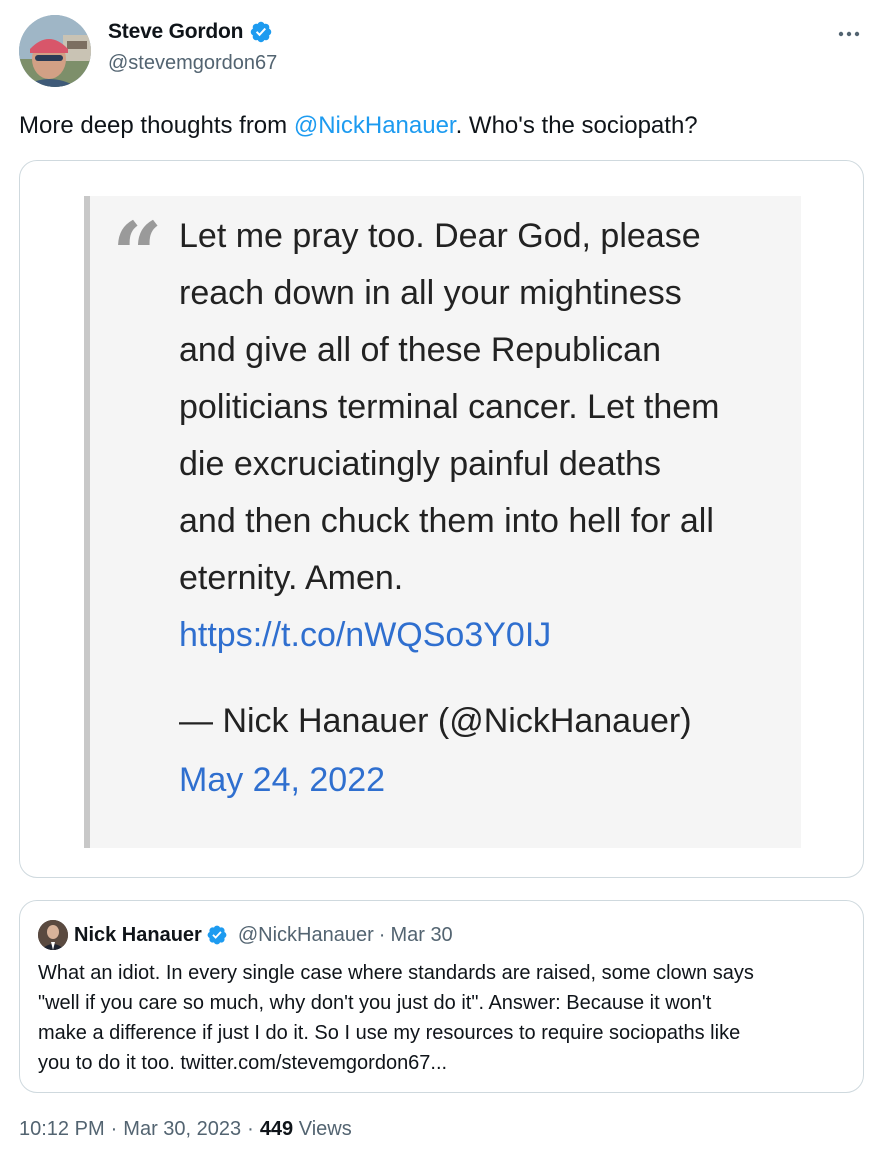  Describe the element at coordinates (375, 125) in the screenshot. I see `mention-link: @NickHanauer` at that location.